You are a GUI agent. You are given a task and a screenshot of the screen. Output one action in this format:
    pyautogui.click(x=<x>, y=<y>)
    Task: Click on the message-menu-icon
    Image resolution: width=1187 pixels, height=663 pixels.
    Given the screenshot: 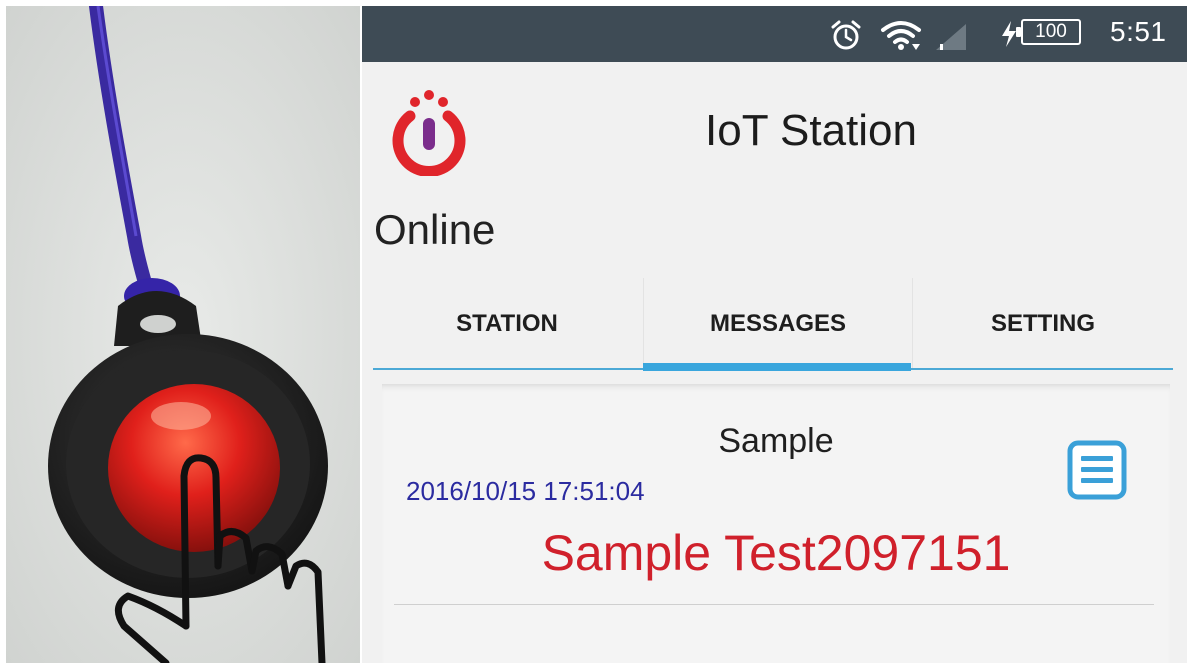 What is the action you would take?
    pyautogui.click(x=1097, y=470)
    